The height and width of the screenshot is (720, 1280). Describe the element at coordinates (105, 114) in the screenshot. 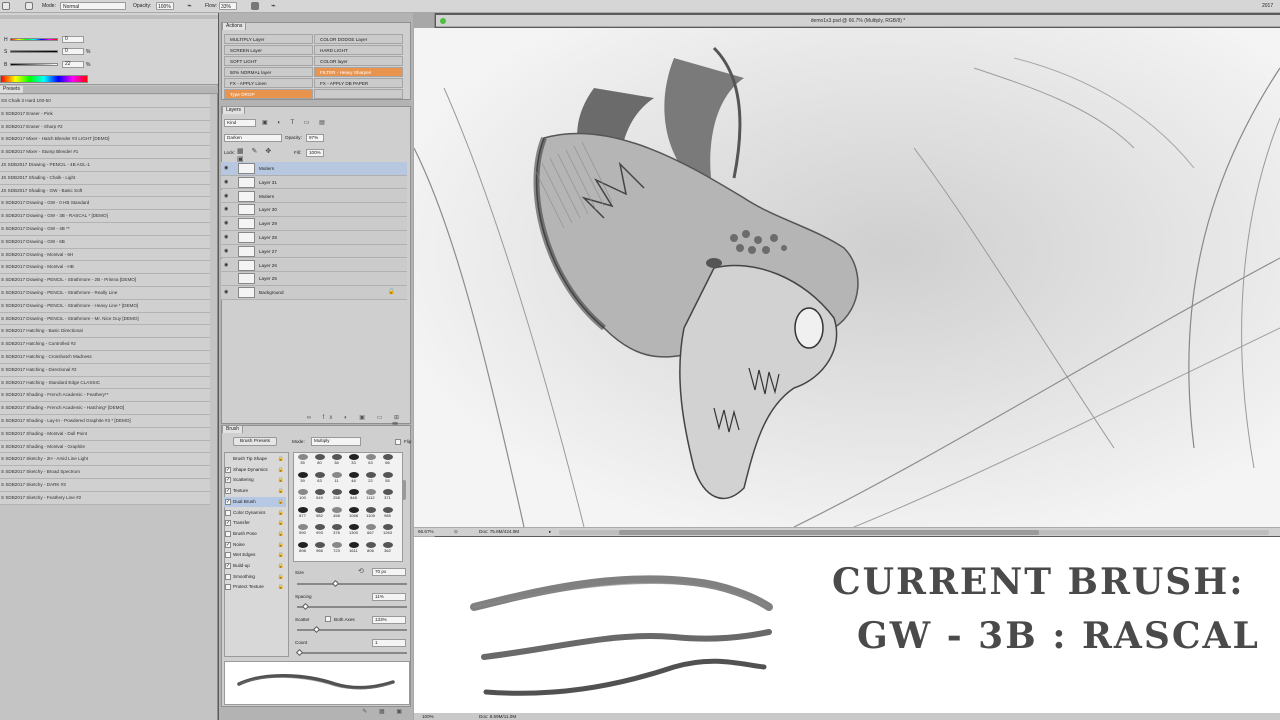

I see `preset-item: S SDB2017 Eraser - Pink` at that location.